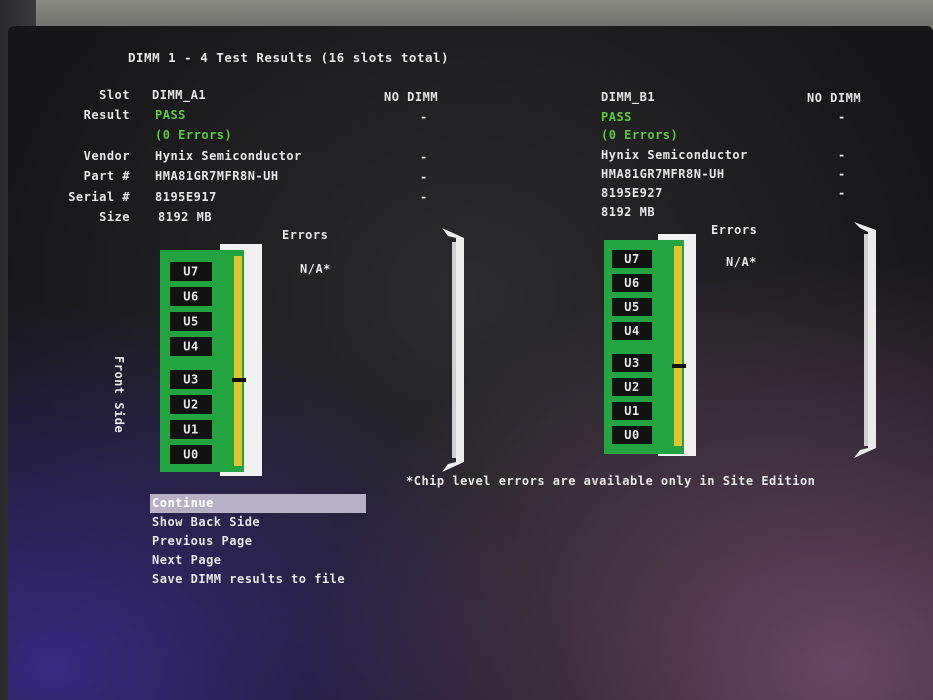  What do you see at coordinates (190, 322) in the screenshot?
I see `module-a1-chip-label-u5: U5` at bounding box center [190, 322].